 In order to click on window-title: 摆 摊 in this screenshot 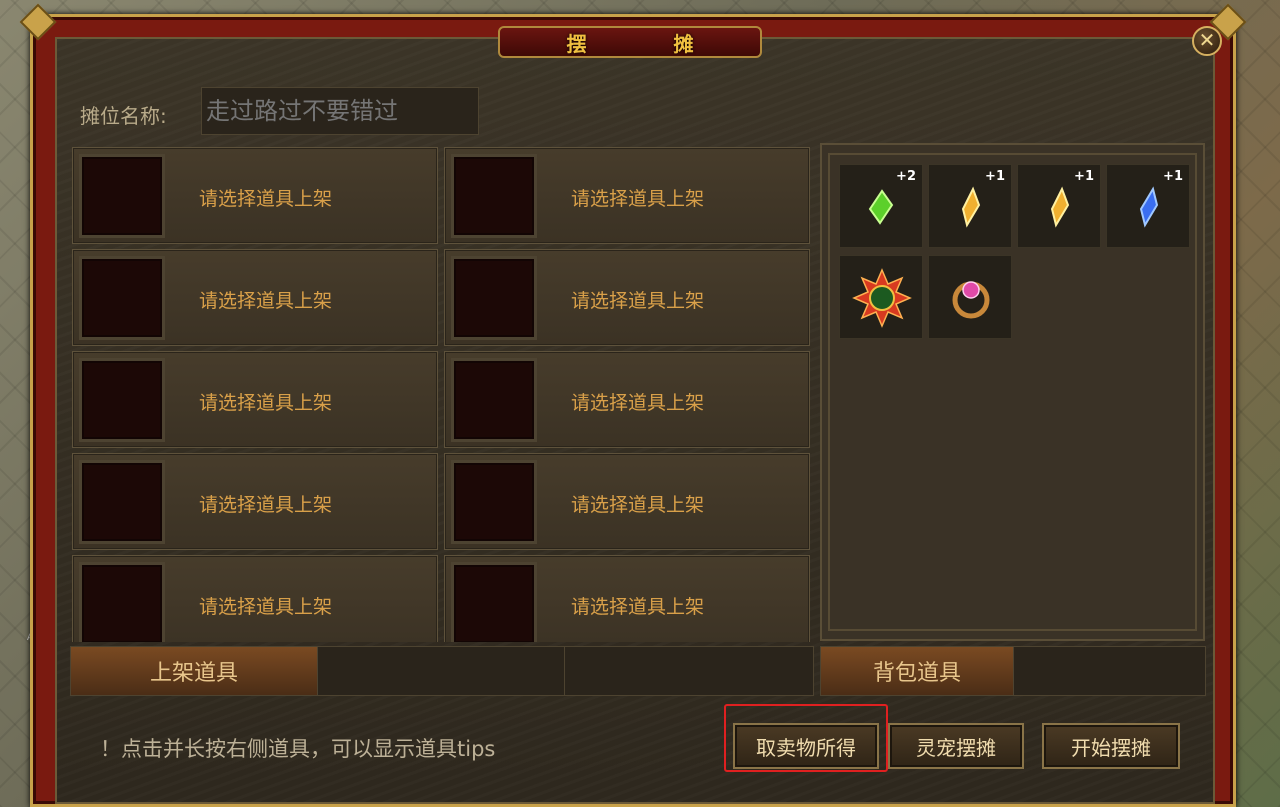, I will do `click(650, 43)`.